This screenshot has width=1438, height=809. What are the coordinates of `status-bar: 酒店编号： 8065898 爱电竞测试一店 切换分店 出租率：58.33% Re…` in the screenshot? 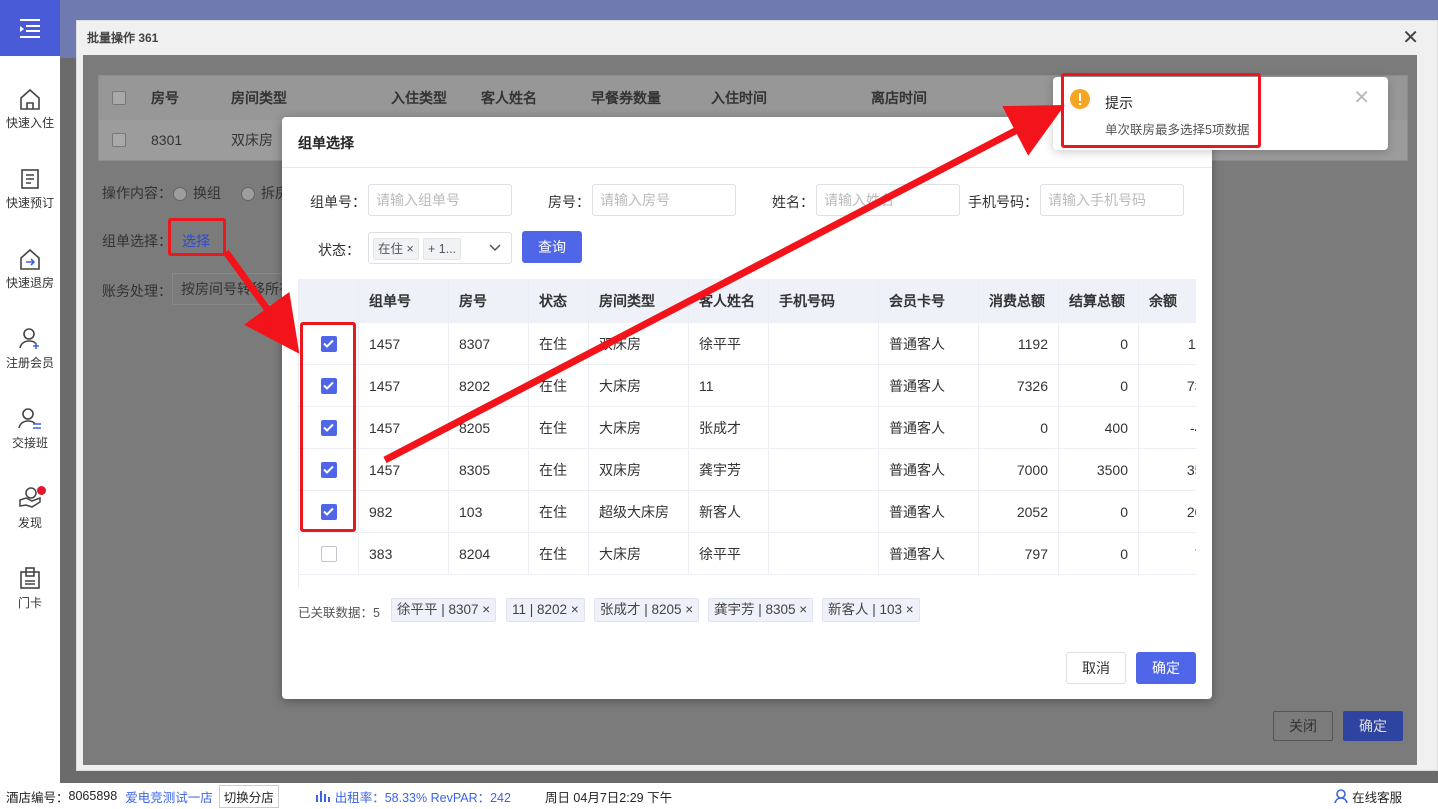 It's located at (719, 796).